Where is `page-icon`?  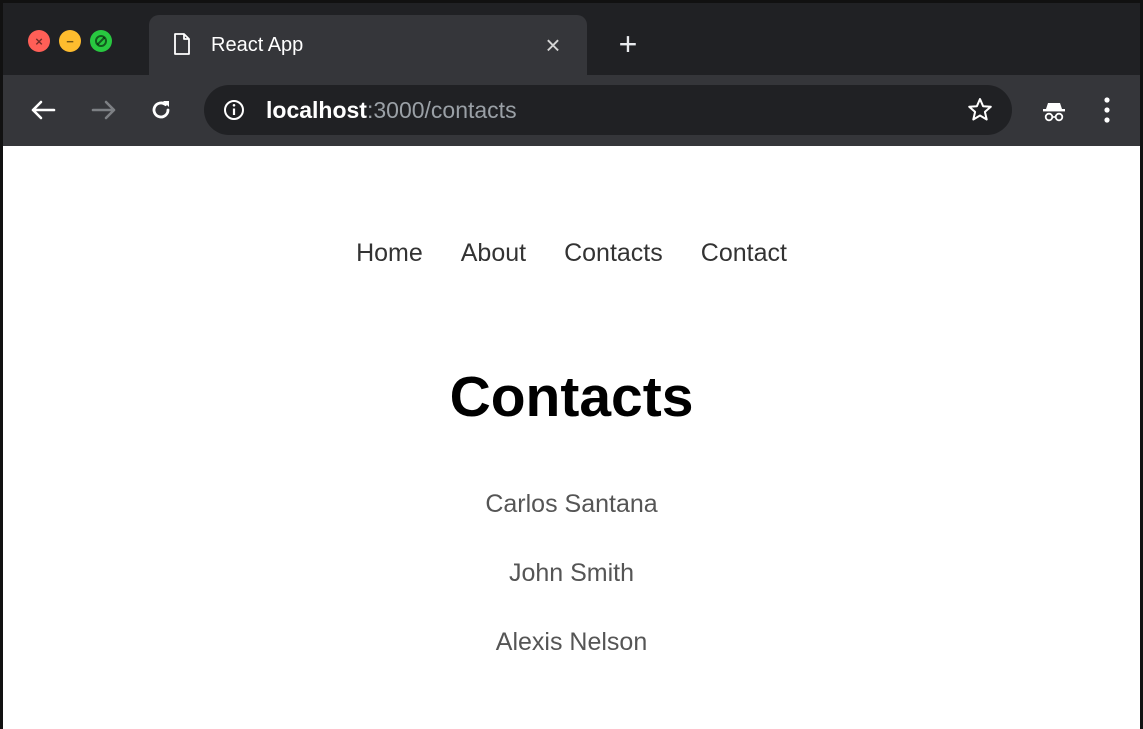
page-icon is located at coordinates (182, 44).